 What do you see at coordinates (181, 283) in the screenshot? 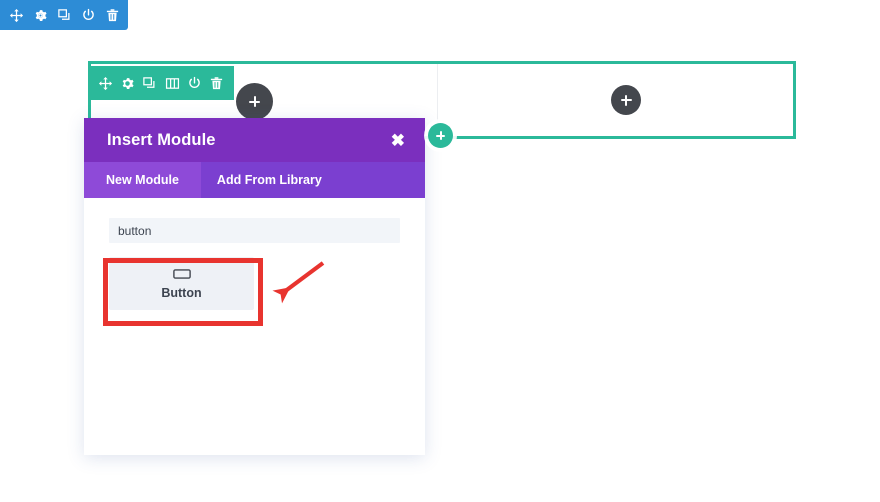
I see `module-tile-button: Button` at bounding box center [181, 283].